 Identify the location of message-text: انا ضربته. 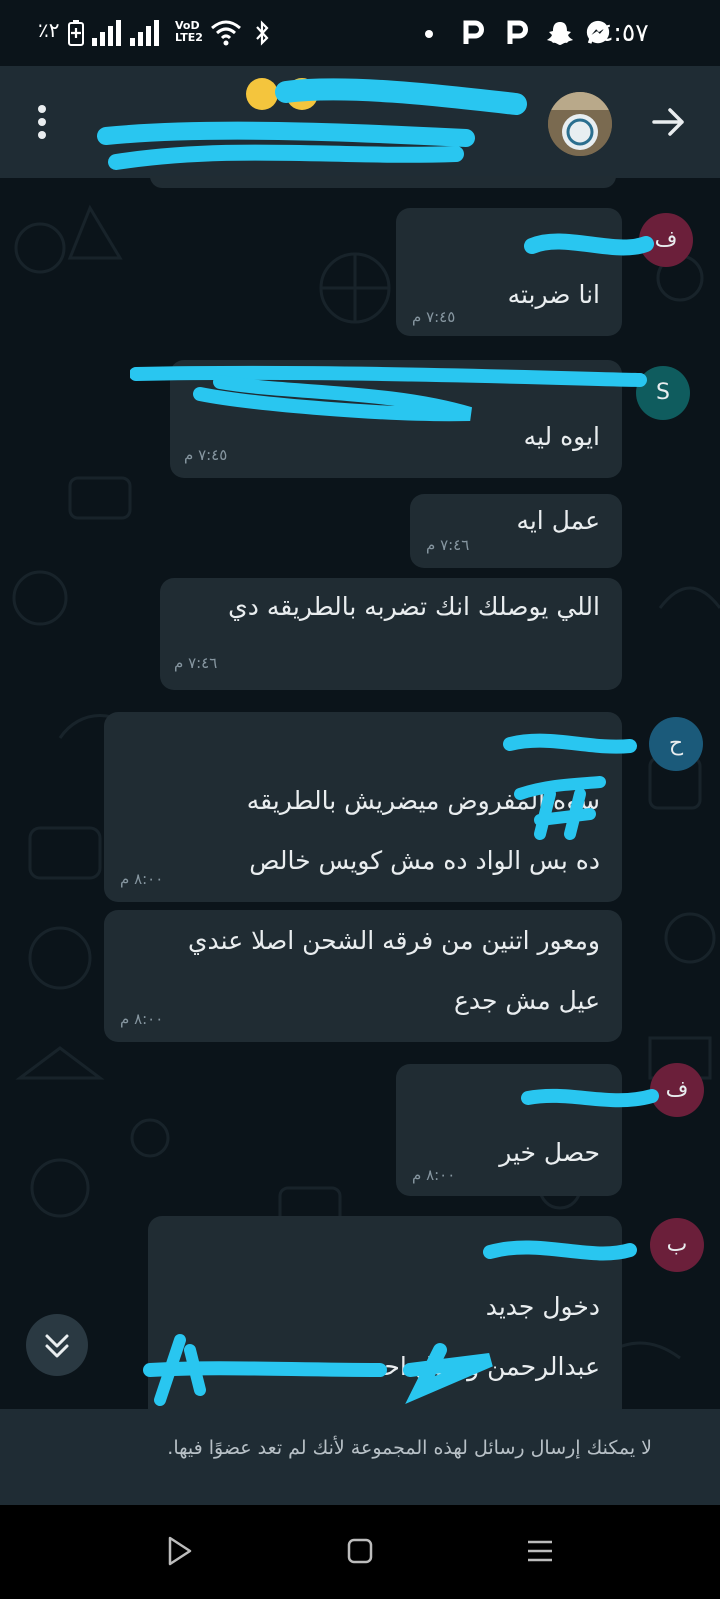
(553, 294).